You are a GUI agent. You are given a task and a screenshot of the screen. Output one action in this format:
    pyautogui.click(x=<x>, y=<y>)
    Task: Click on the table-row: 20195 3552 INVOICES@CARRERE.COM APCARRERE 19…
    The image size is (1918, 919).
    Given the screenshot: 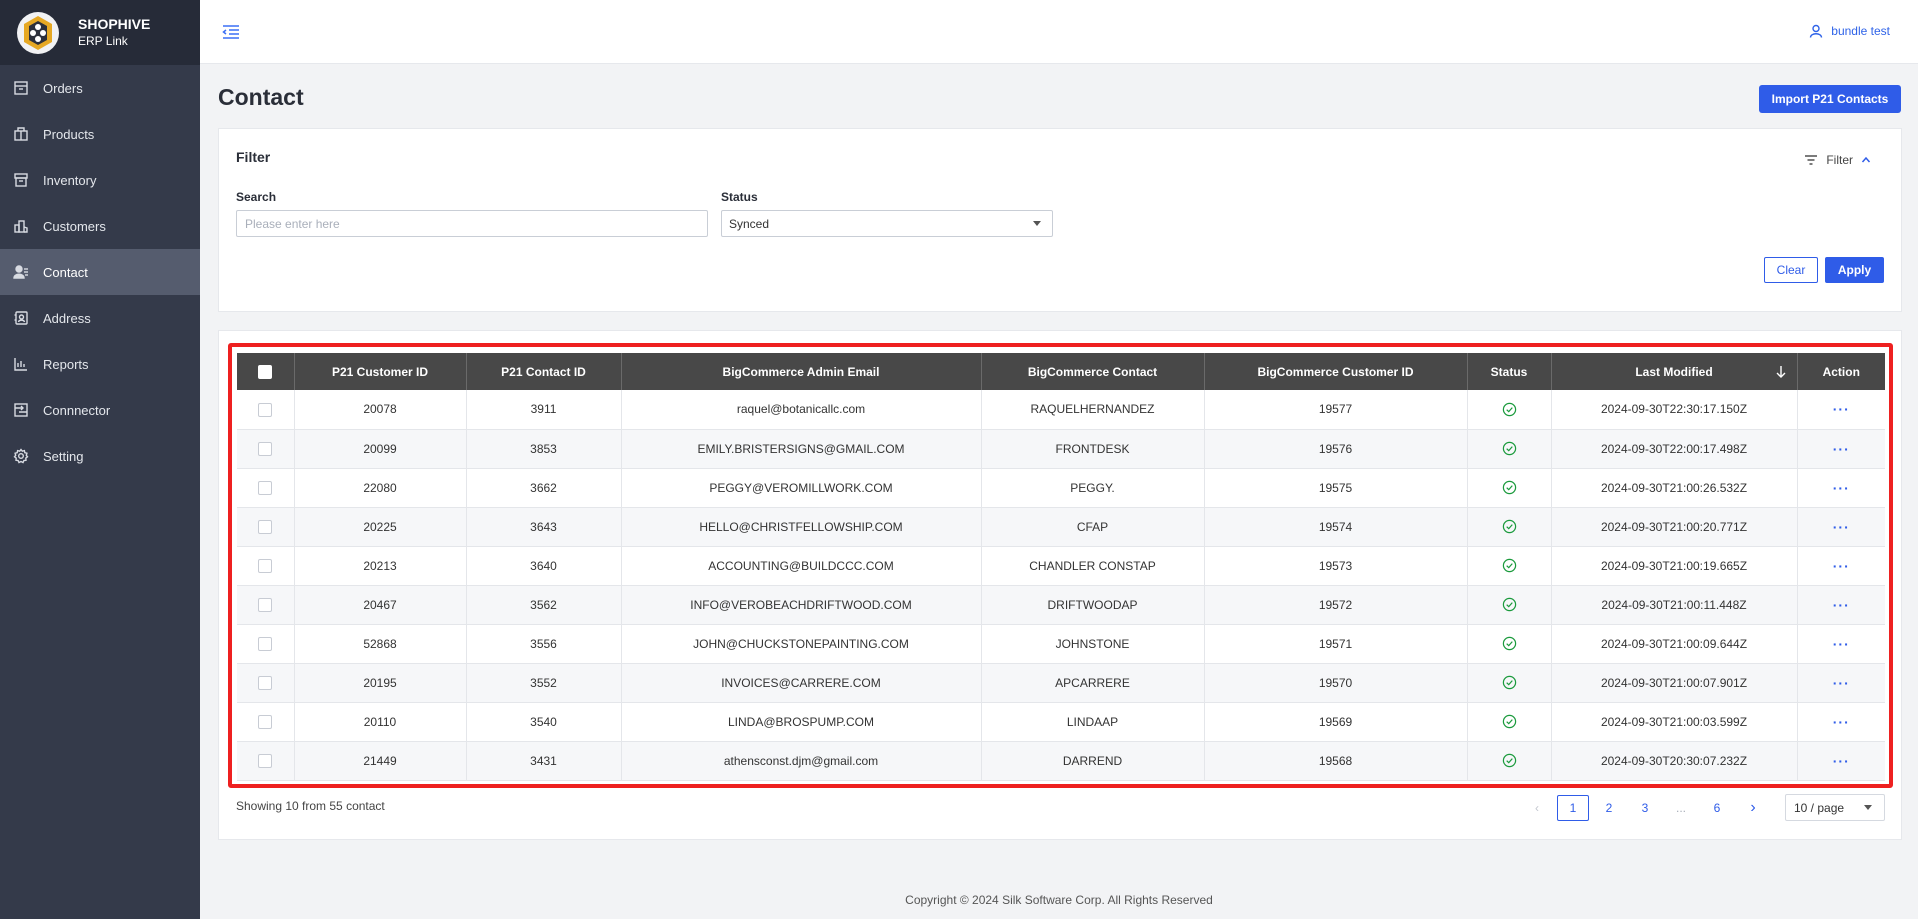 What is the action you would take?
    pyautogui.click(x=1061, y=683)
    